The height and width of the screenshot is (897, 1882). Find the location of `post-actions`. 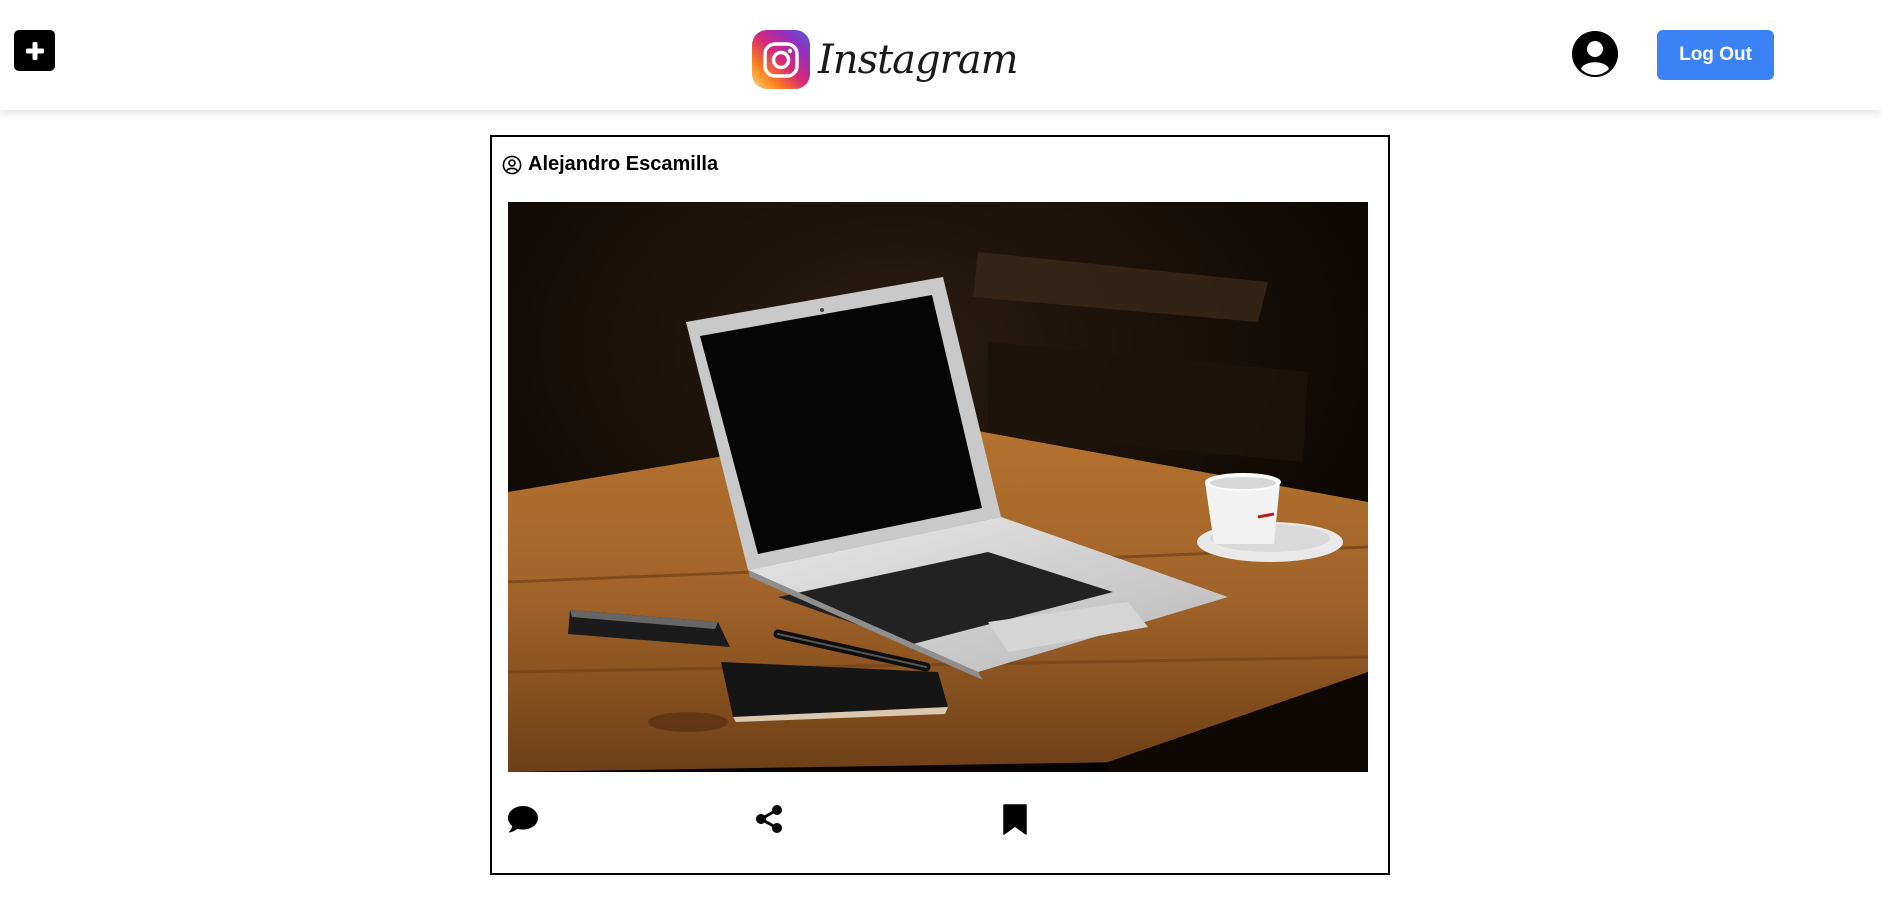

post-actions is located at coordinates (936, 822).